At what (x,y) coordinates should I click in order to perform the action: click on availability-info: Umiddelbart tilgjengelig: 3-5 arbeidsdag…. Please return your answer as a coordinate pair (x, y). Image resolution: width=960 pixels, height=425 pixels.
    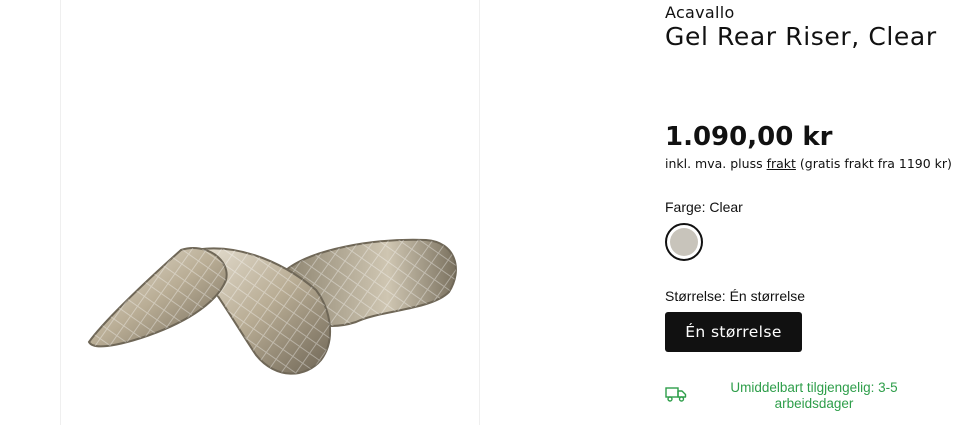
    Looking at the image, I should click on (810, 397).